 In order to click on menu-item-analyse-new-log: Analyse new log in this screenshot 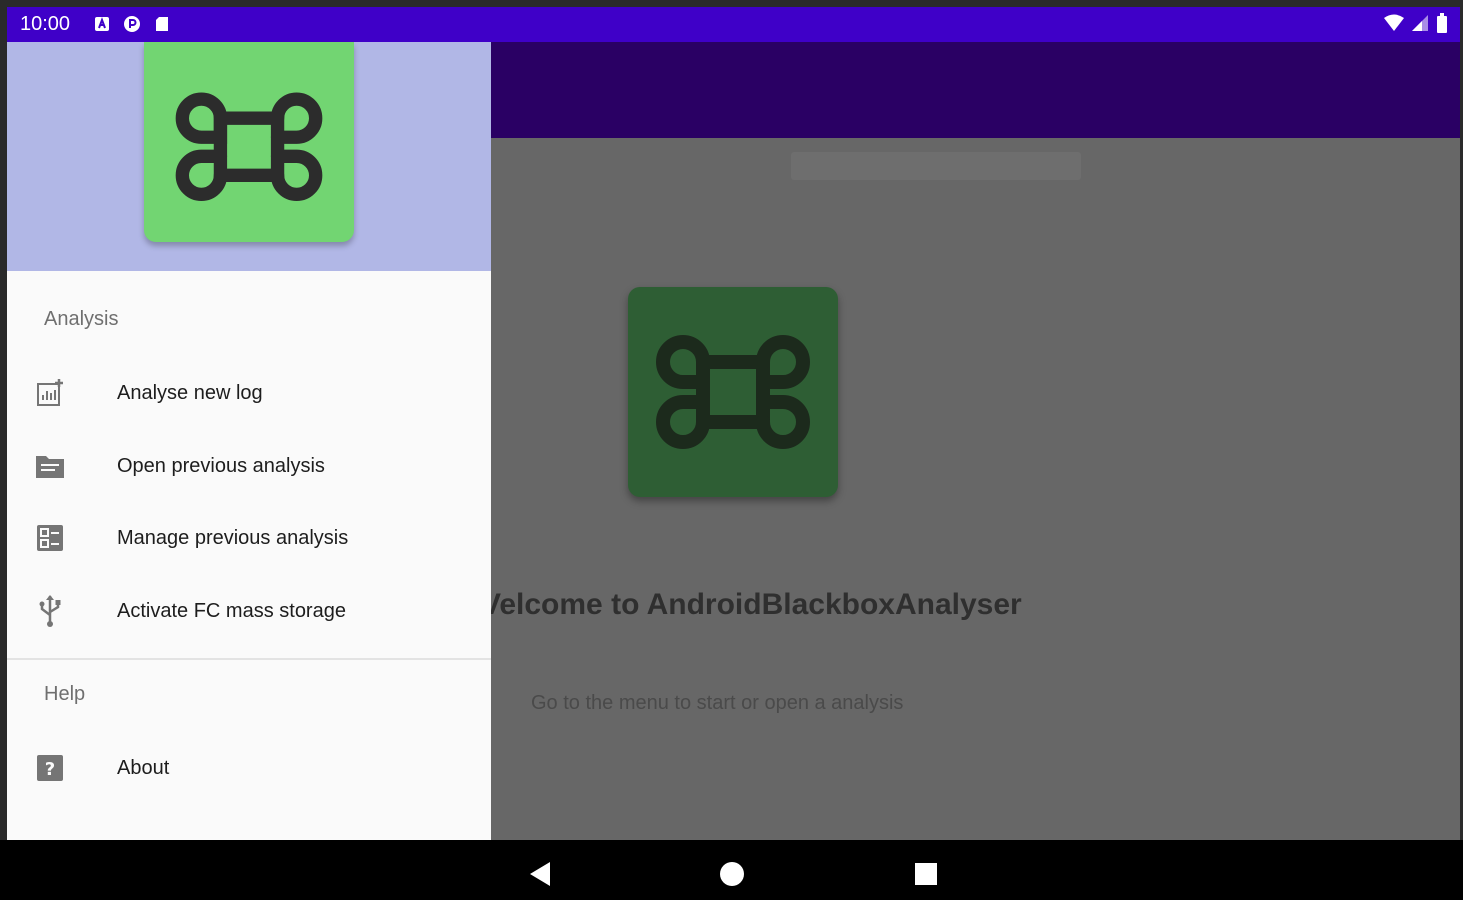, I will do `click(249, 393)`.